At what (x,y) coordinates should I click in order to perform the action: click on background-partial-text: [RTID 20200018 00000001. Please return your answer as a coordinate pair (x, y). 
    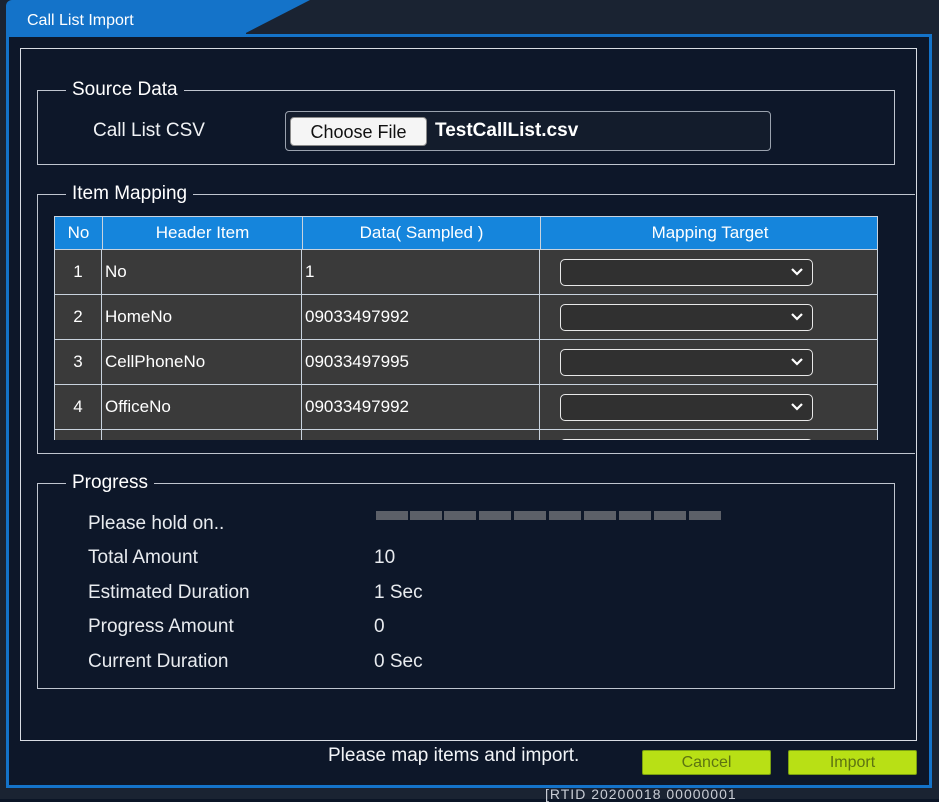
    Looking at the image, I should click on (641, 794).